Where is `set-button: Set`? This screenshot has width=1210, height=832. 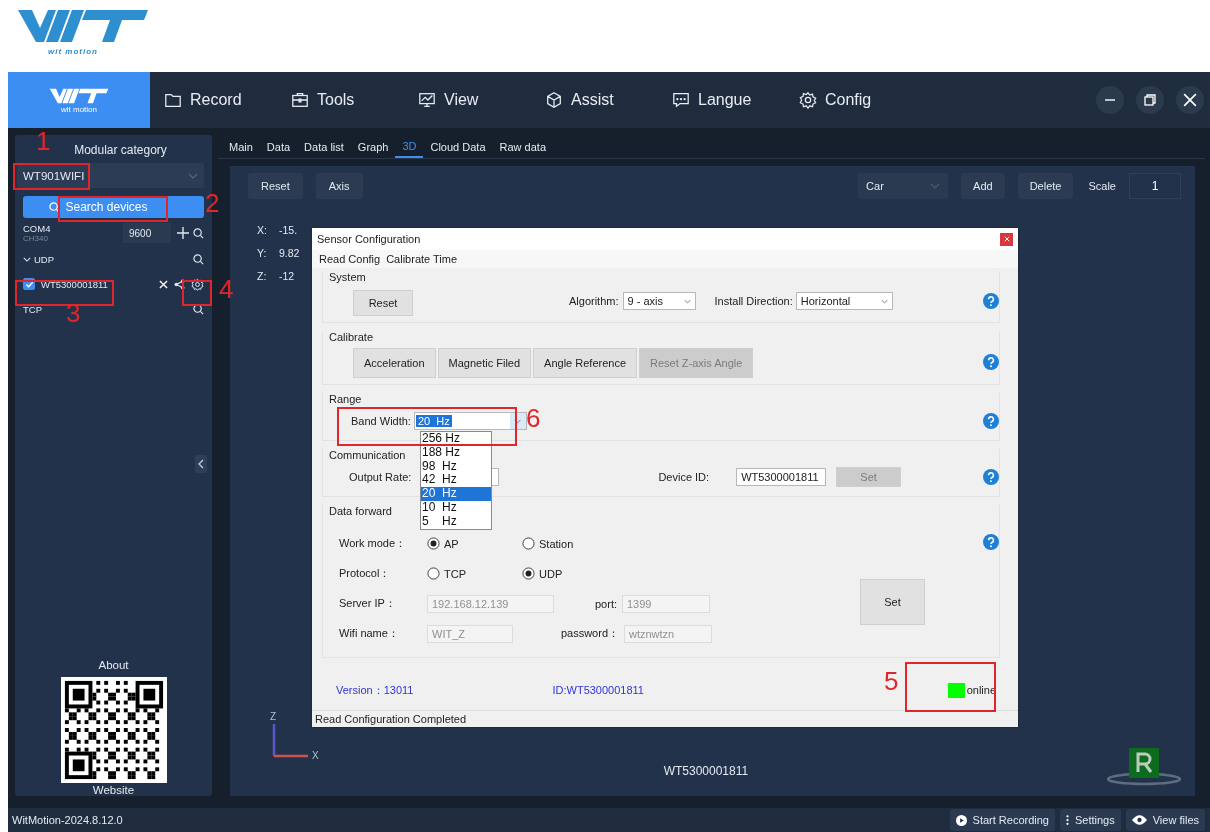 set-button: Set is located at coordinates (892, 602).